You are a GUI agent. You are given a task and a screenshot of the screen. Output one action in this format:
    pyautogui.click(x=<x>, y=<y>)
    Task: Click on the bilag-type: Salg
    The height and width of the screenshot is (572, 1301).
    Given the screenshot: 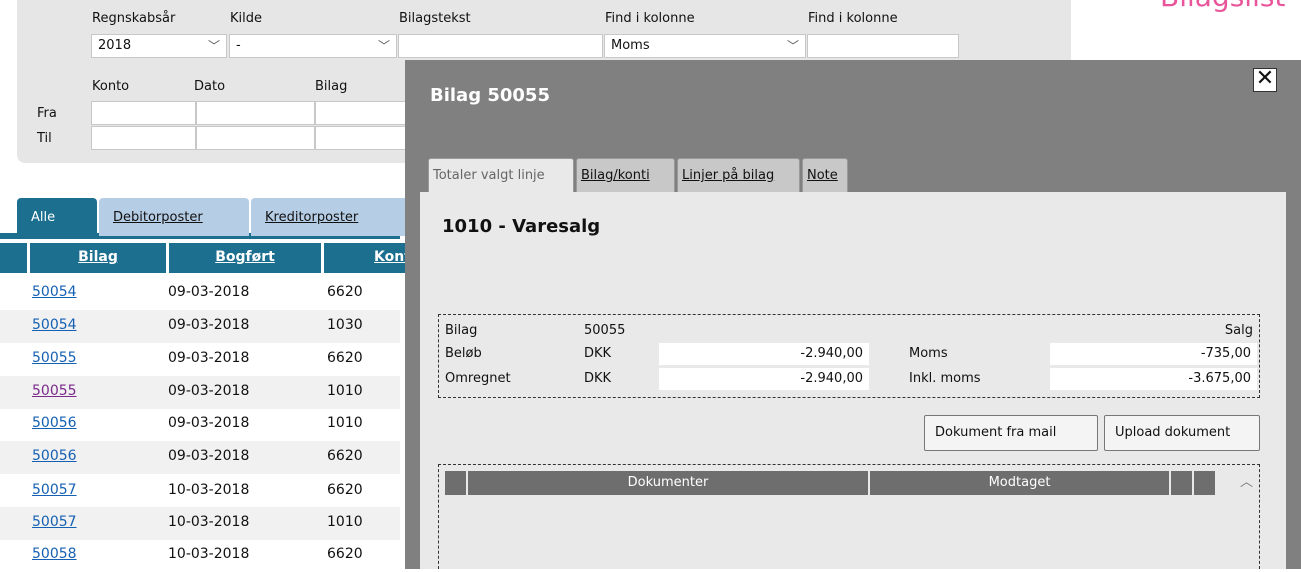 What is the action you would take?
    pyautogui.click(x=1238, y=330)
    